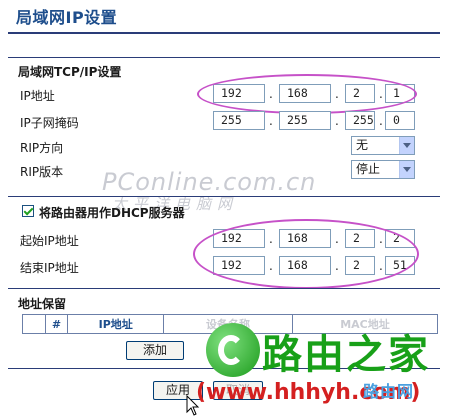 The width and height of the screenshot is (449, 419). Describe the element at coordinates (70, 72) in the screenshot. I see `lan-section-heading: 局域网TCP/IP设置` at that location.